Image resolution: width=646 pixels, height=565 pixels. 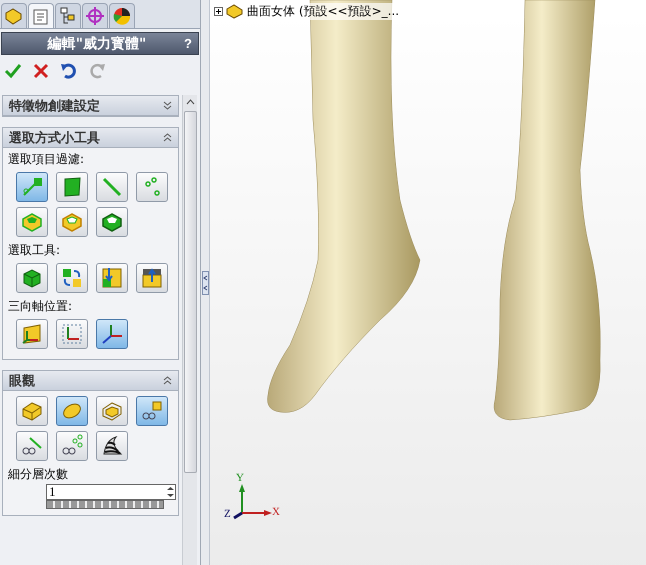 What do you see at coordinates (35, 250) in the screenshot?
I see `group-label: 選取工具:` at bounding box center [35, 250].